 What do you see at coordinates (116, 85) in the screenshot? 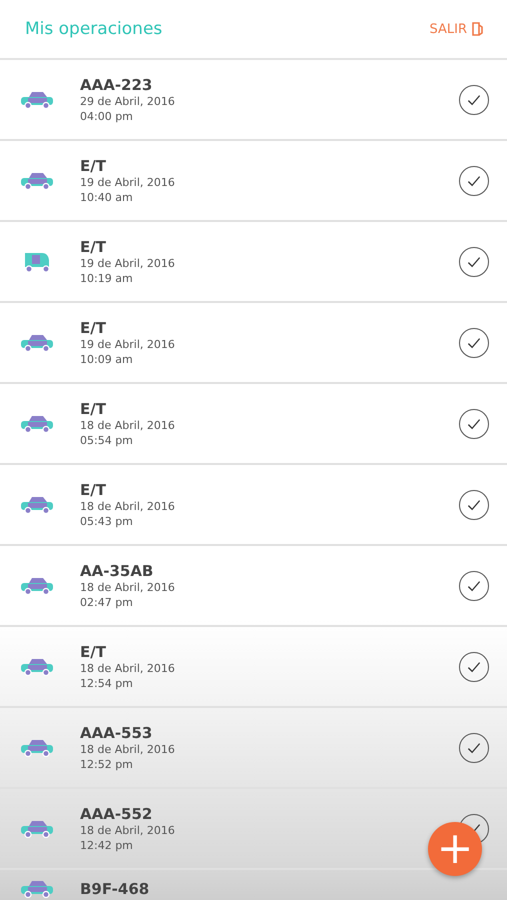
I see `plate-number: AAA-223` at bounding box center [116, 85].